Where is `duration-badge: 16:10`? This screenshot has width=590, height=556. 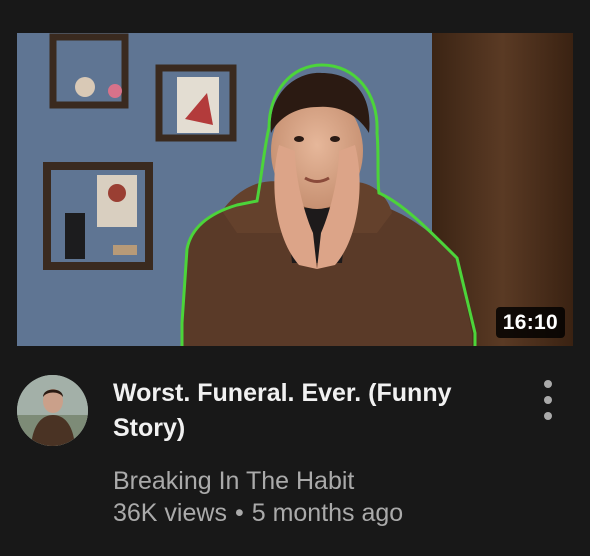 duration-badge: 16:10 is located at coordinates (530, 322).